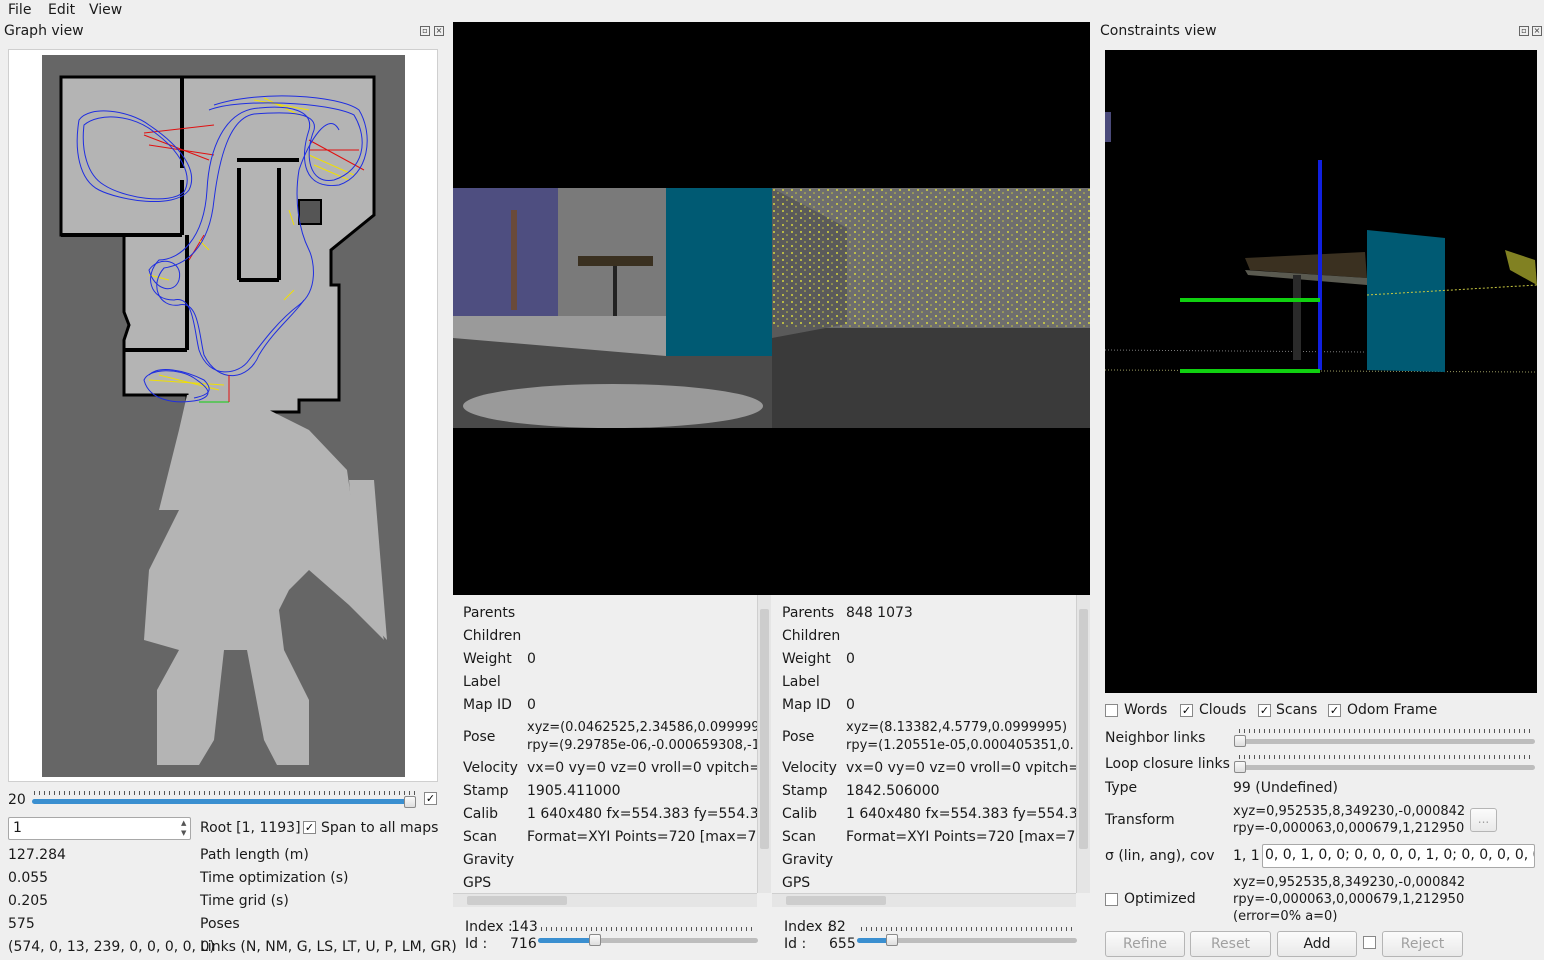 This screenshot has width=1544, height=960. Describe the element at coordinates (1111, 899) in the screenshot. I see `optimized-checkbox` at that location.